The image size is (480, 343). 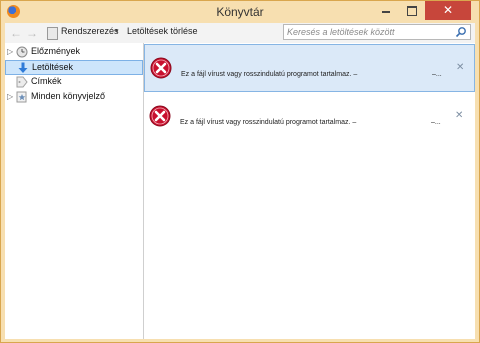 I want to click on maximize-button, so click(x=412, y=10).